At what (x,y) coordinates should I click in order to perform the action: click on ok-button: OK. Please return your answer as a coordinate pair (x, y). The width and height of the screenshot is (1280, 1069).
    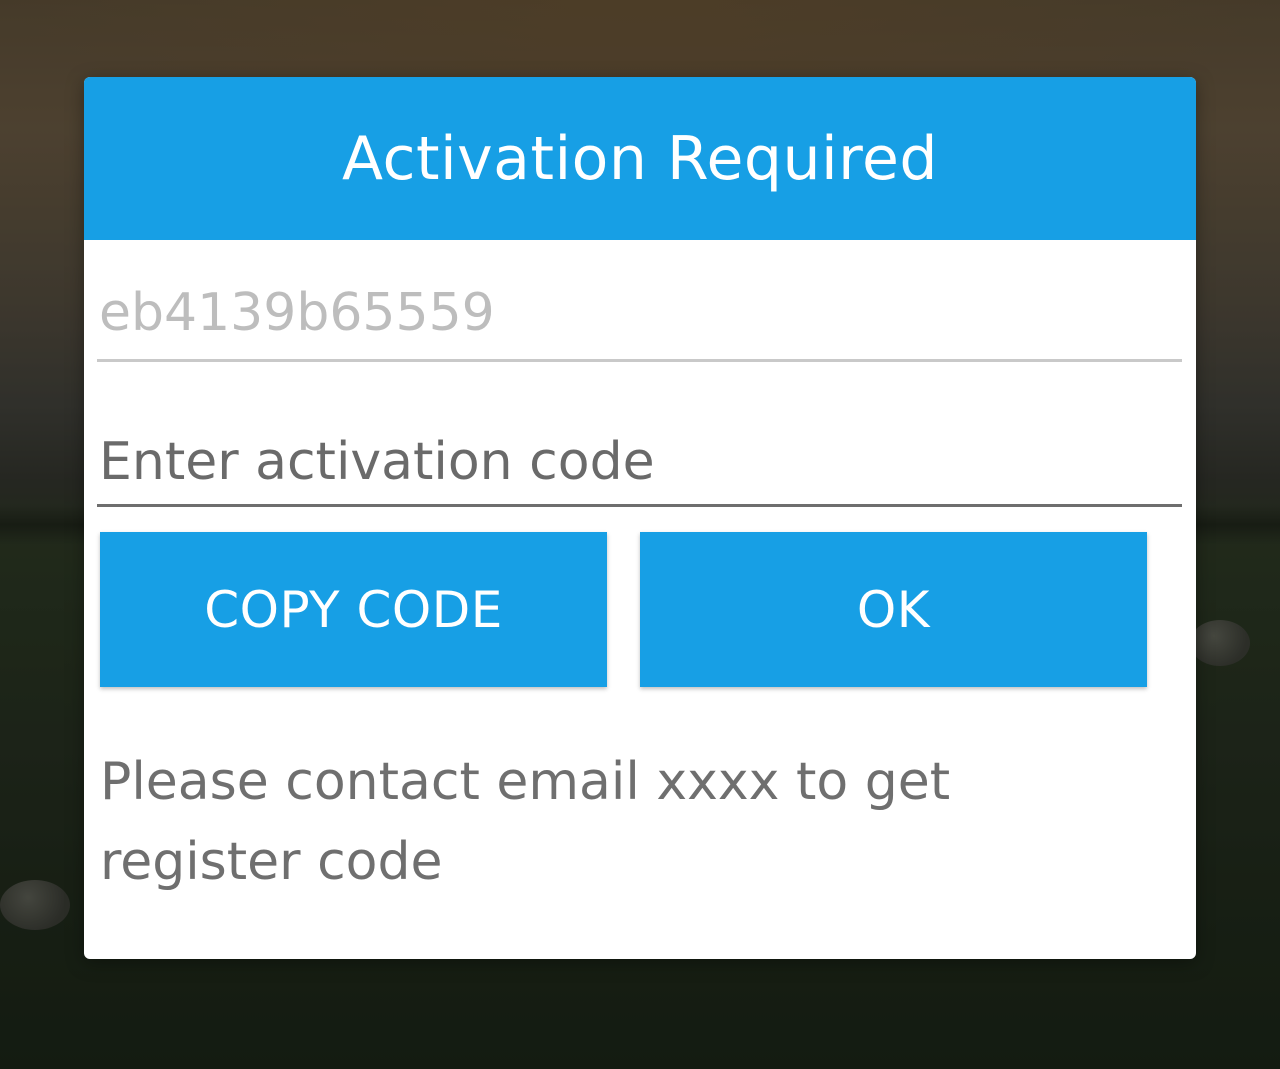
    Looking at the image, I should click on (893, 609).